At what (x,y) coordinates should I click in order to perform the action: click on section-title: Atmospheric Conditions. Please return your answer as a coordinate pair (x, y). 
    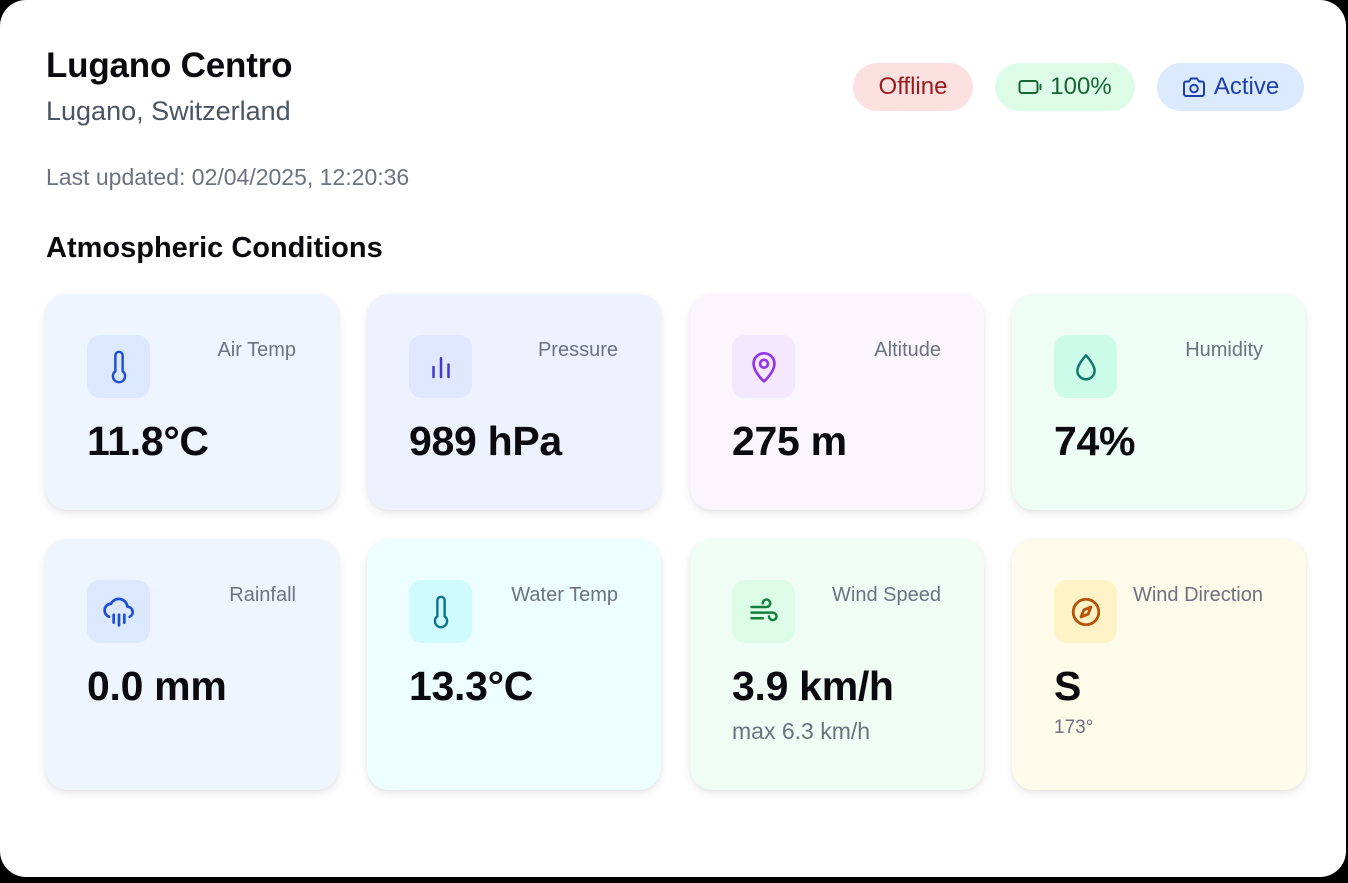
    Looking at the image, I should click on (214, 248).